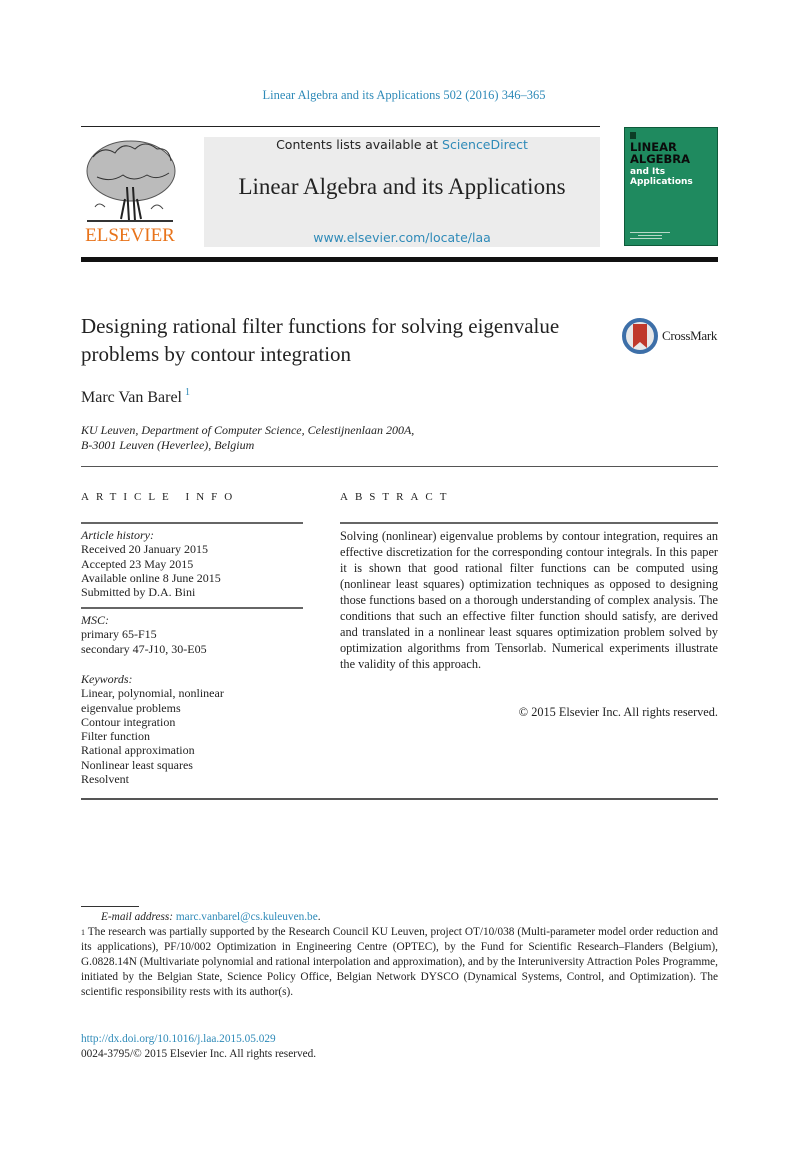  Describe the element at coordinates (137, 917) in the screenshot. I see `email-label: E-mail address:` at that location.